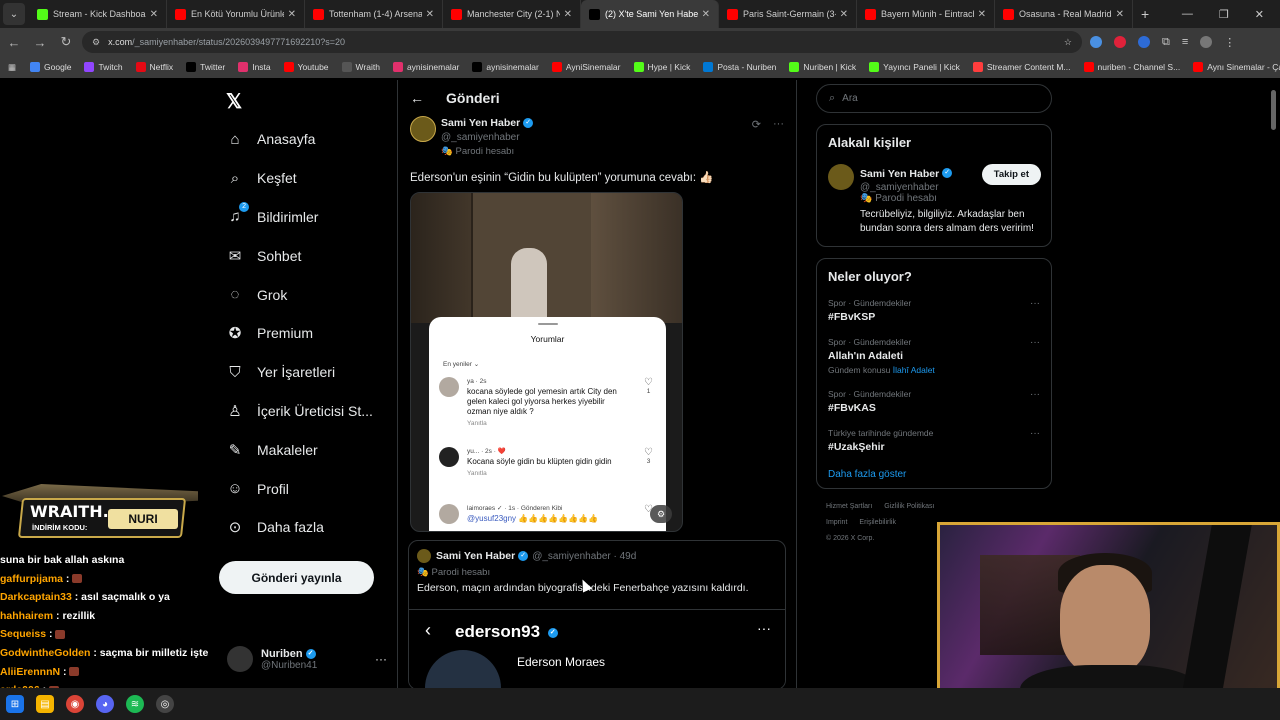 The width and height of the screenshot is (1280, 720). I want to click on spotify-icon: ≋, so click(135, 704).